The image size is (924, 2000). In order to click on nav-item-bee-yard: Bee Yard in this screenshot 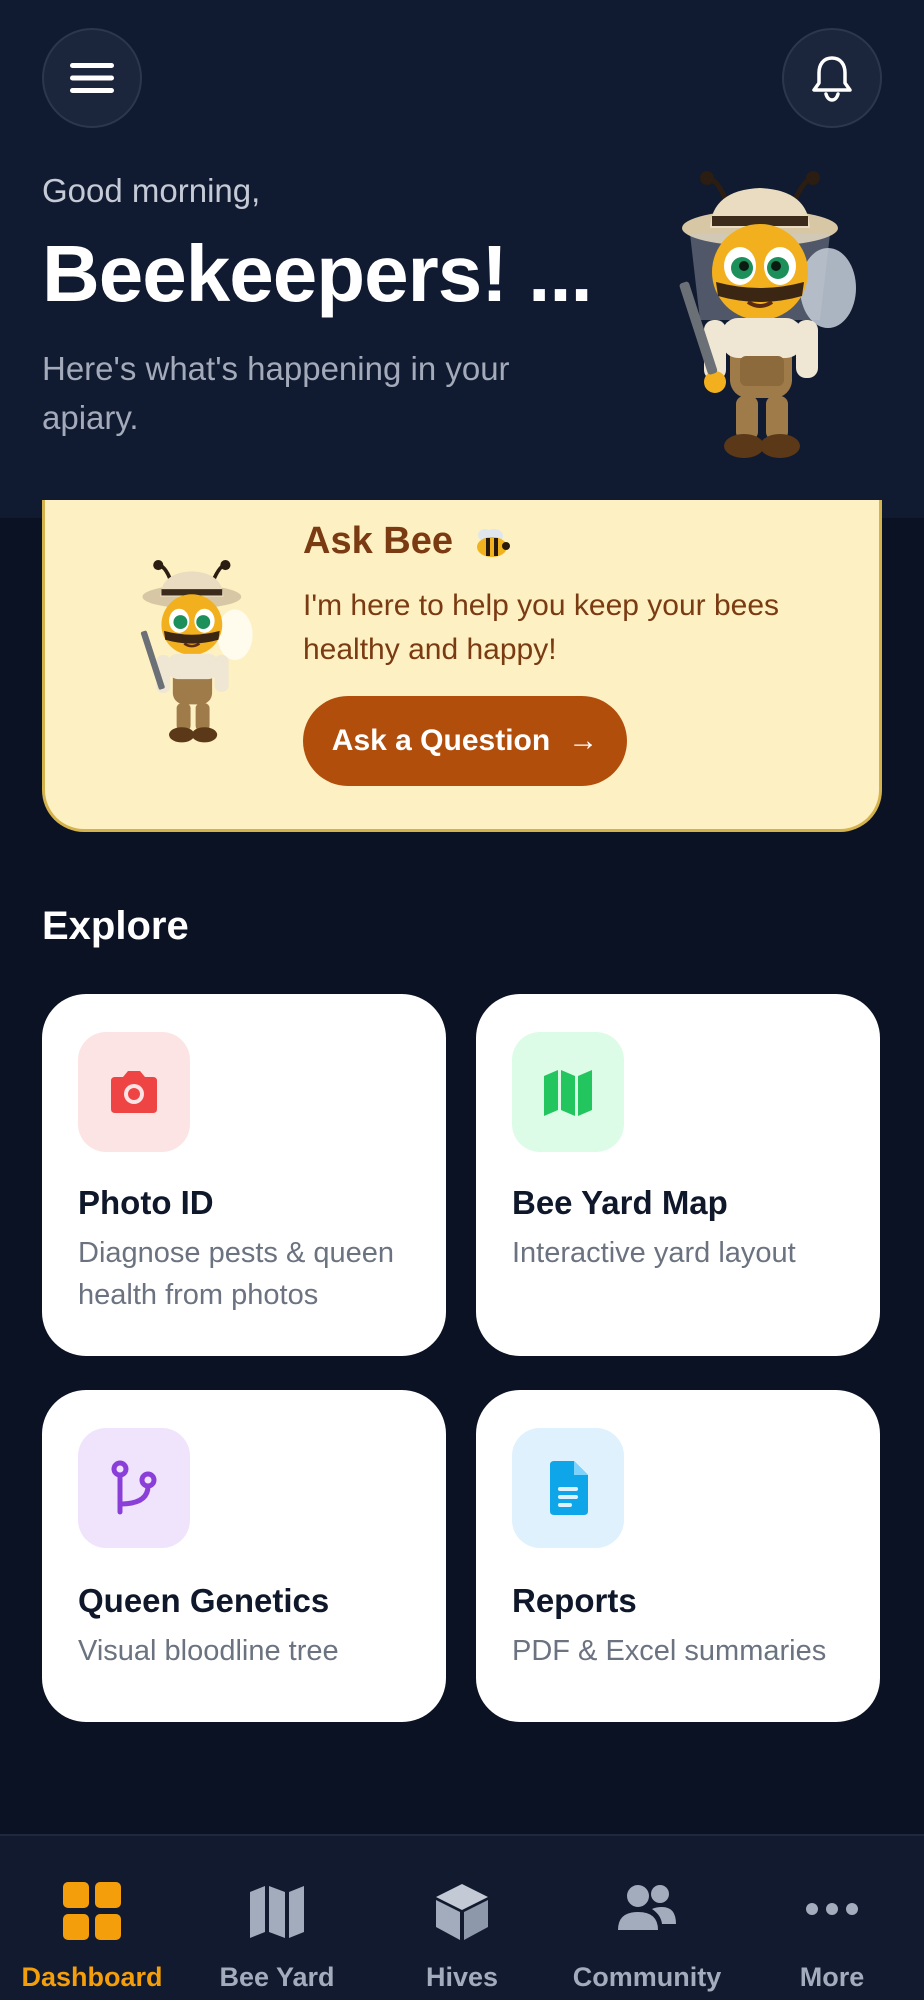, I will do `click(277, 1918)`.